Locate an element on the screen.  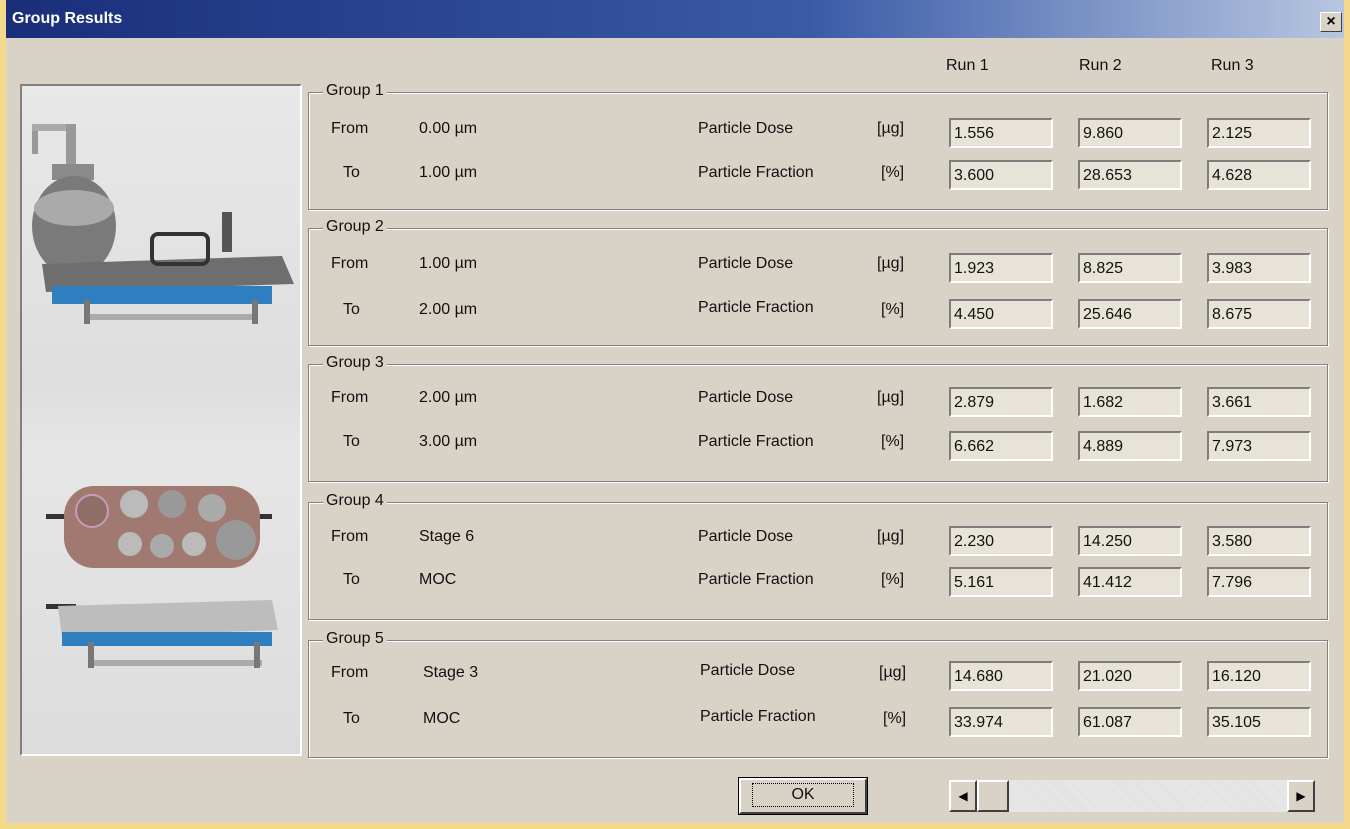
dose-run3-field: 2.125 is located at coordinates (1259, 133).